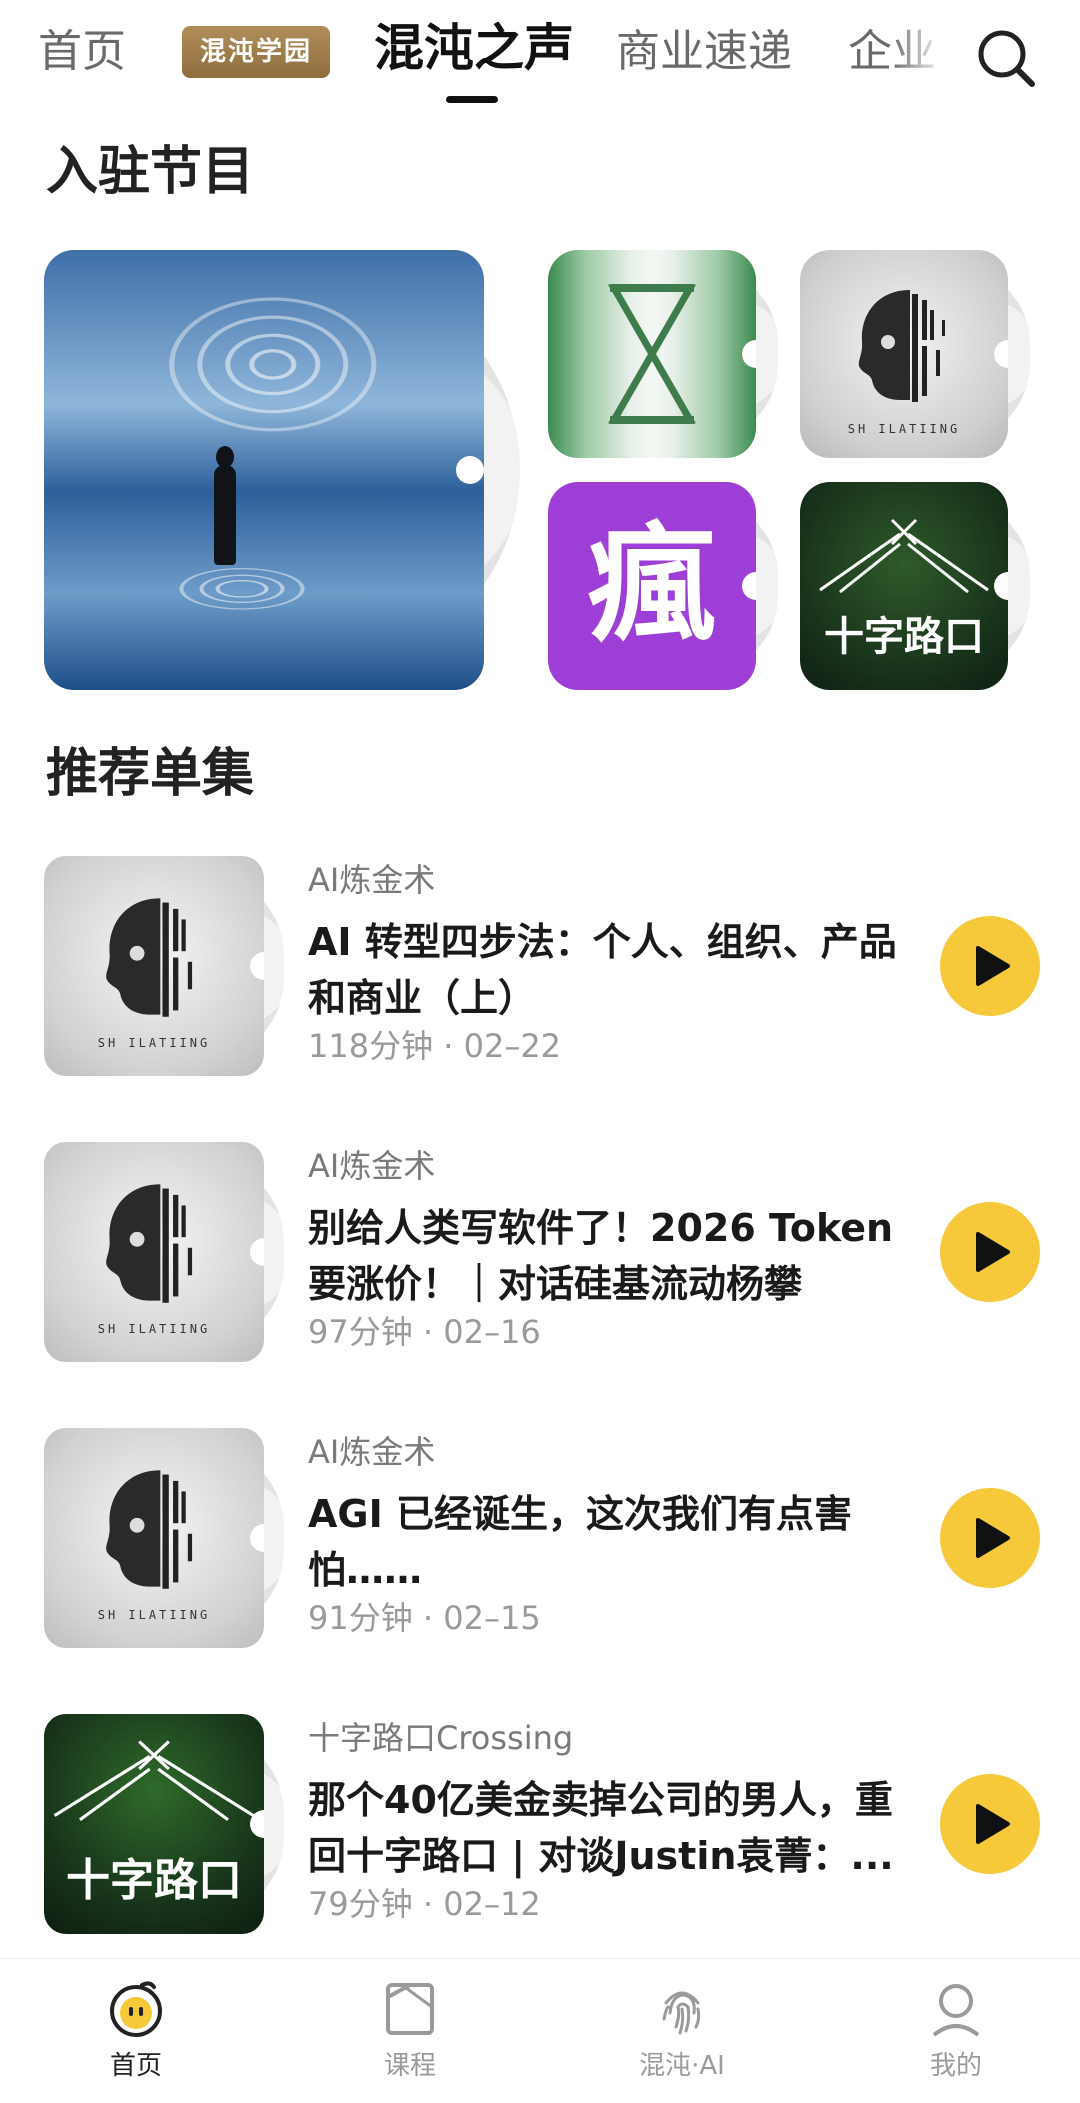 Image resolution: width=1080 pixels, height=2103 pixels. I want to click on top-navigation: 首页 混沌学园 混沌之声 商业速递 企业, so click(540, 55).